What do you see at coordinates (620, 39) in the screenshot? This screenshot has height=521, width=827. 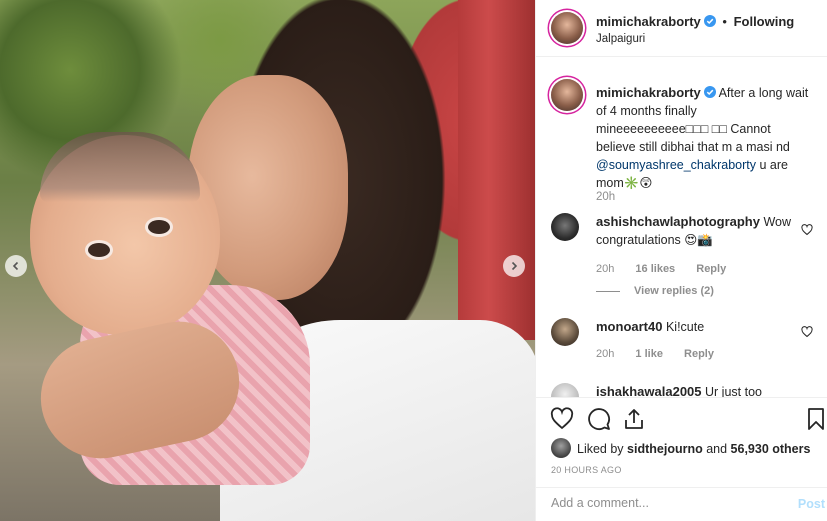 I see `post-location: Jalpaiguri` at bounding box center [620, 39].